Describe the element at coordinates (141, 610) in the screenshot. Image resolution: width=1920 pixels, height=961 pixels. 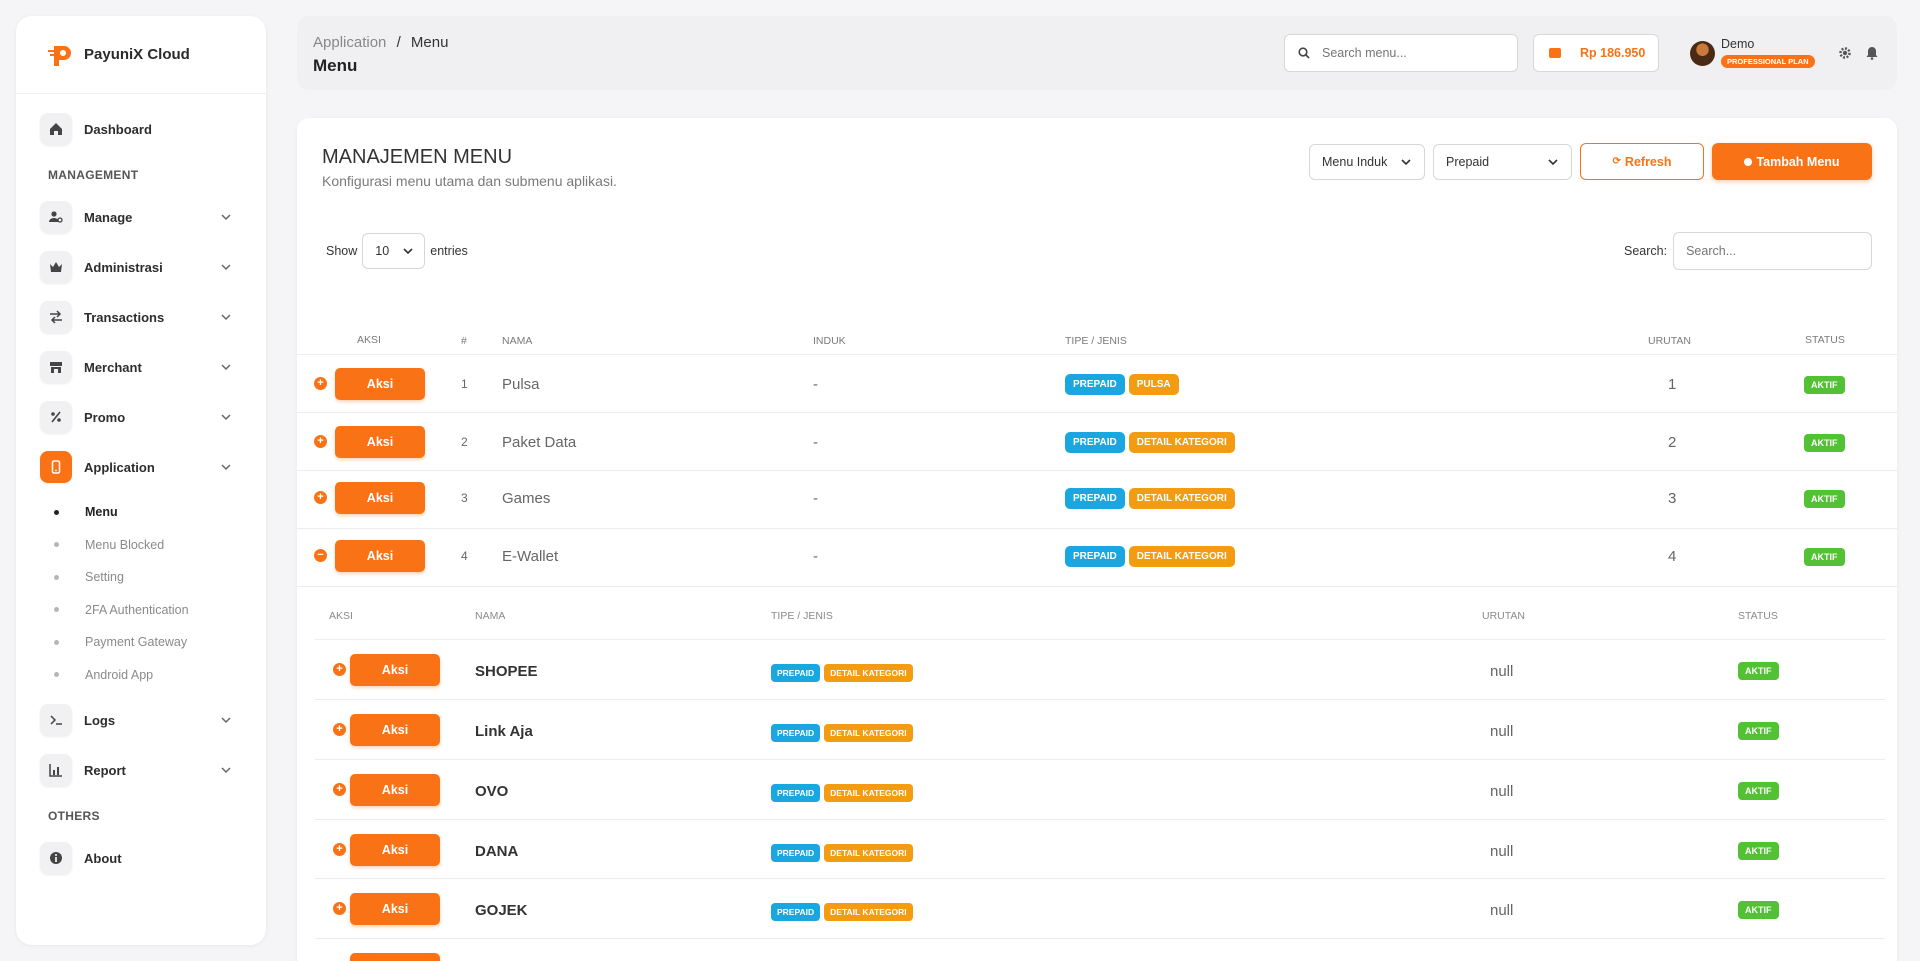
I see `sub-item-2fa: 2FA Authentication` at that location.